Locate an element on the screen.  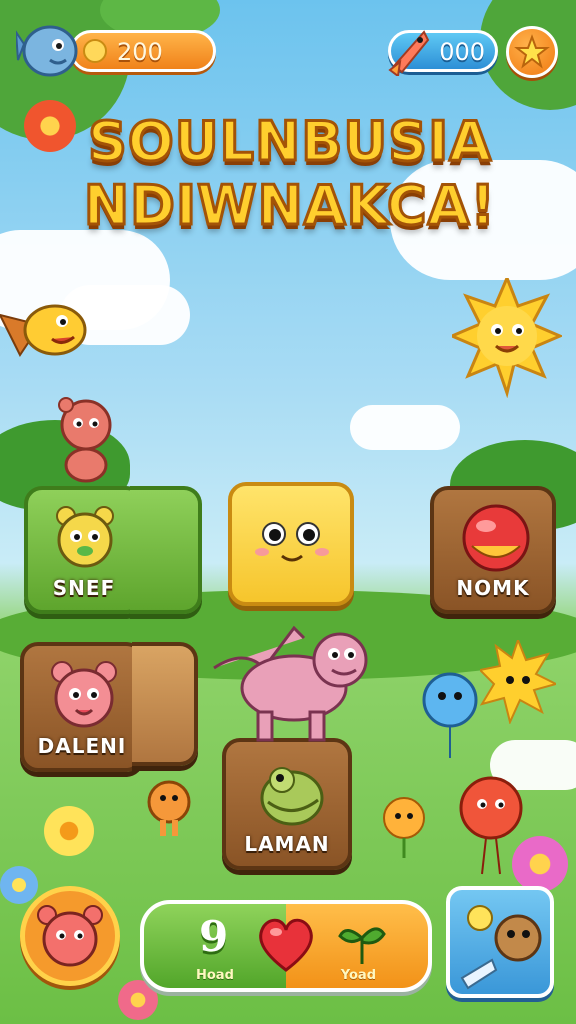
left-caption: Hoad is located at coordinates (215, 975).